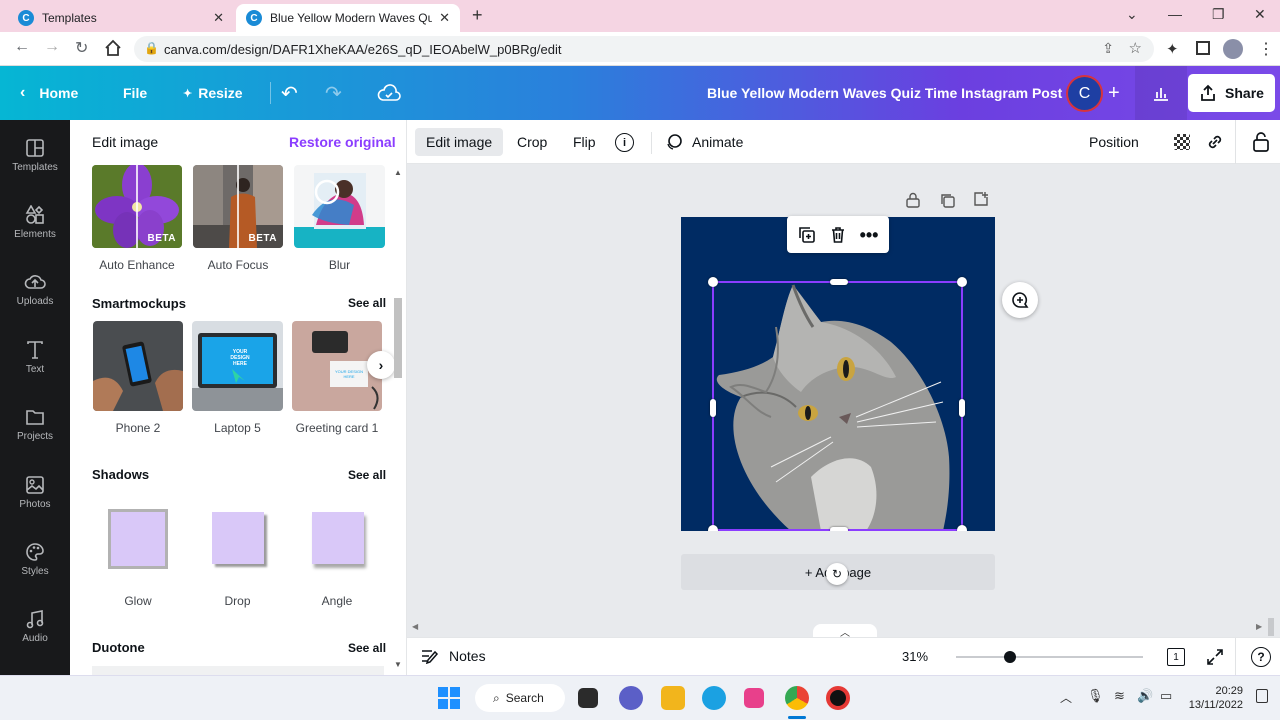 This screenshot has height=720, width=1280. Describe the element at coordinates (838, 698) in the screenshot. I see `screen-recorder-icon` at that location.